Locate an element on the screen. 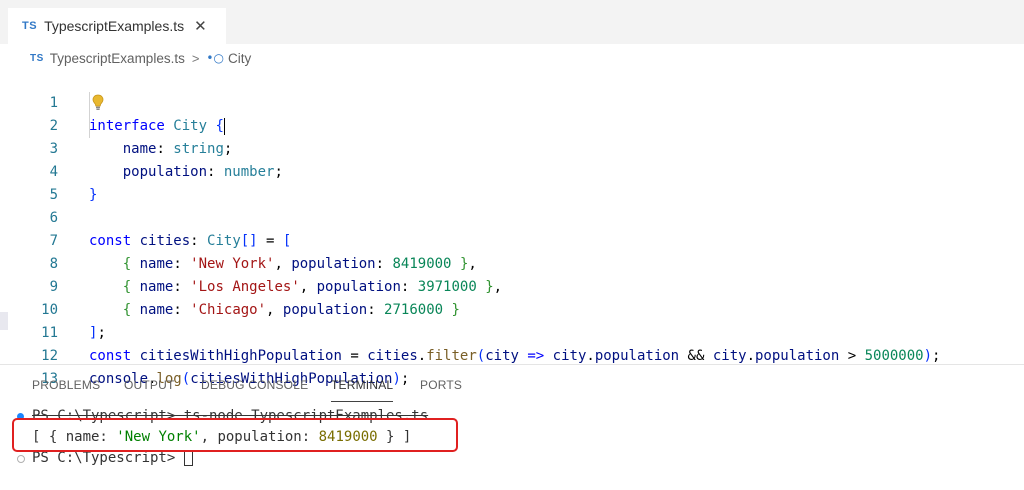  tab-typescriptexamples: TS TypescriptExamples.ts ✕ is located at coordinates (117, 26).